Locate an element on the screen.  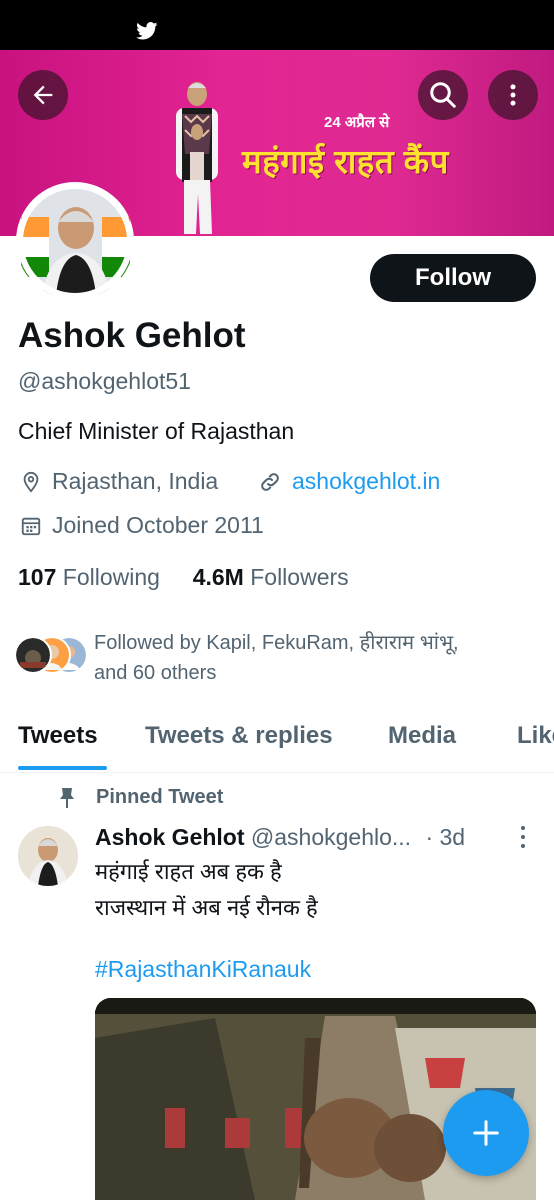
tweet-author-avatar is located at coordinates (48, 856).